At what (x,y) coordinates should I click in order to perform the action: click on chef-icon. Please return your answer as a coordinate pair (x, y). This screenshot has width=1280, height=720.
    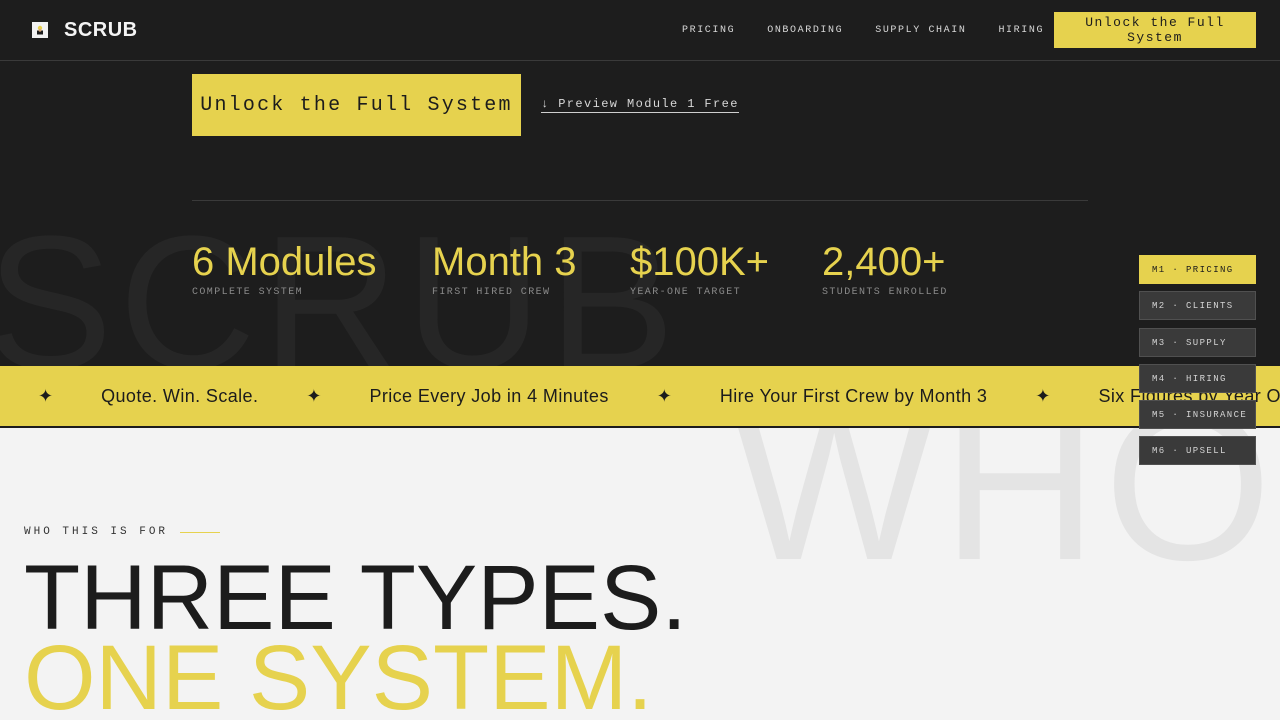
    Looking at the image, I should click on (40, 30).